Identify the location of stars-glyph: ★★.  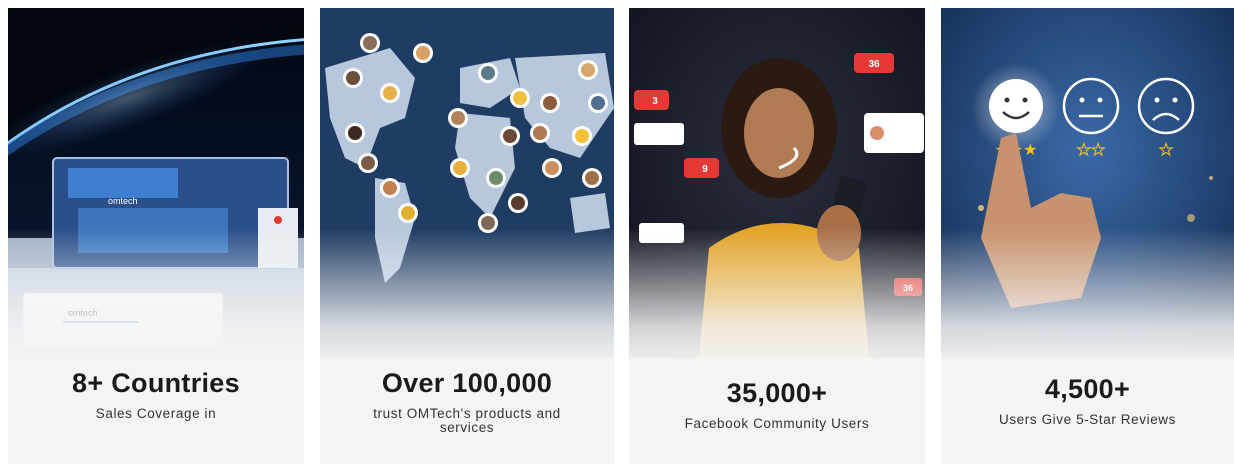
(1091, 149).